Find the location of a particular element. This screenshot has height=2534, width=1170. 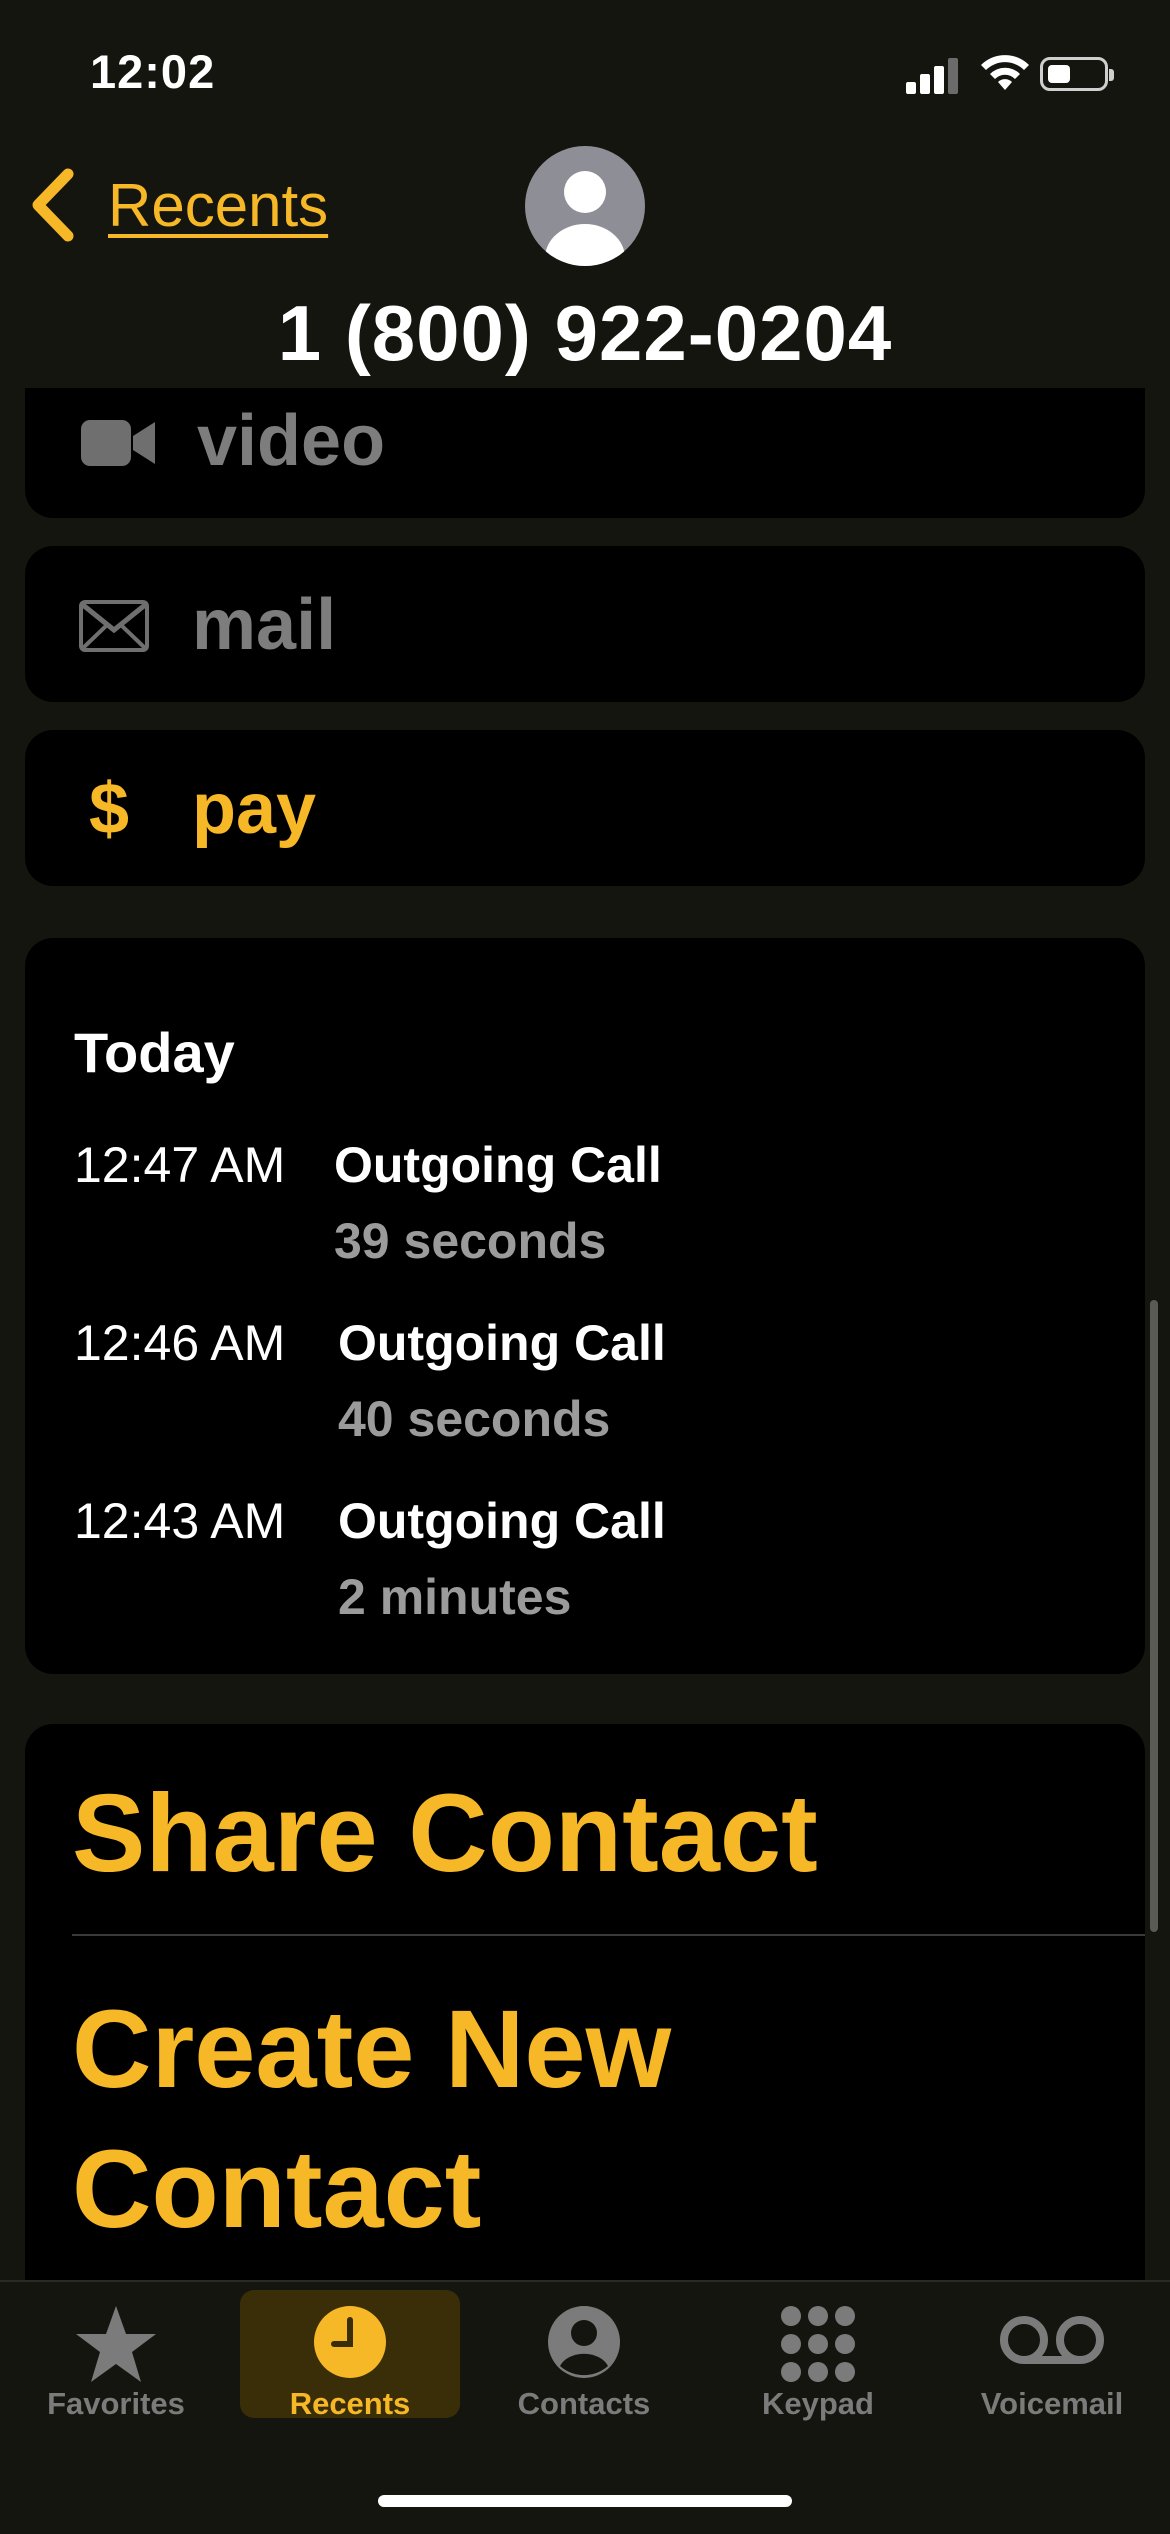

tab-keypad: Keypad is located at coordinates (818, 2355).